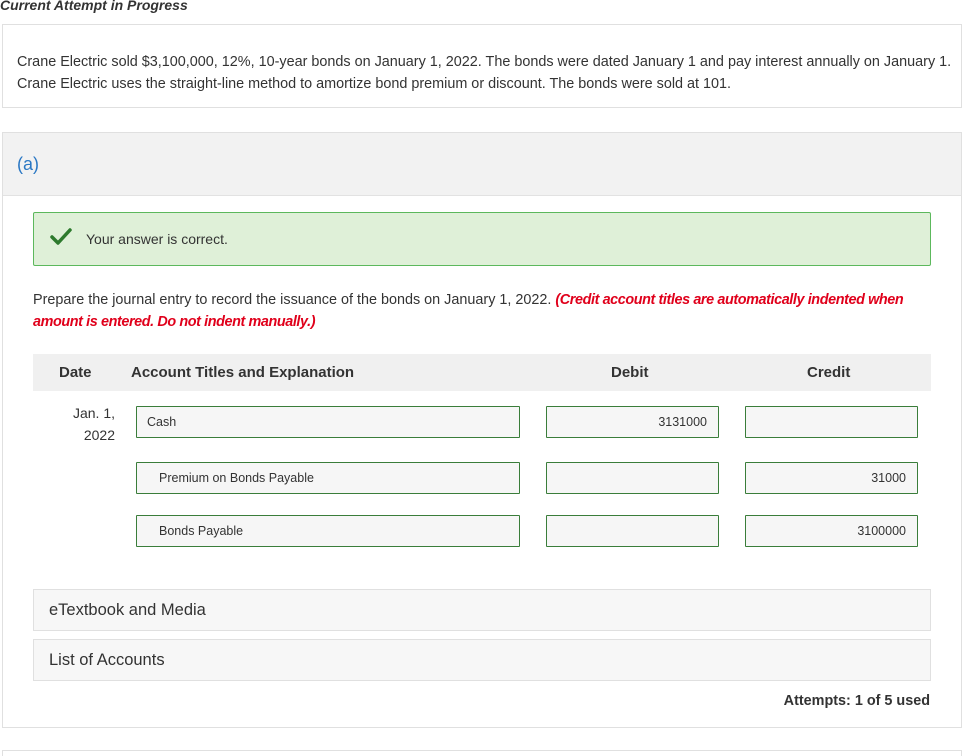 This screenshot has height=756, width=972. What do you see at coordinates (93, 413) in the screenshot?
I see `entry-date-line1: Jan. 1,` at bounding box center [93, 413].